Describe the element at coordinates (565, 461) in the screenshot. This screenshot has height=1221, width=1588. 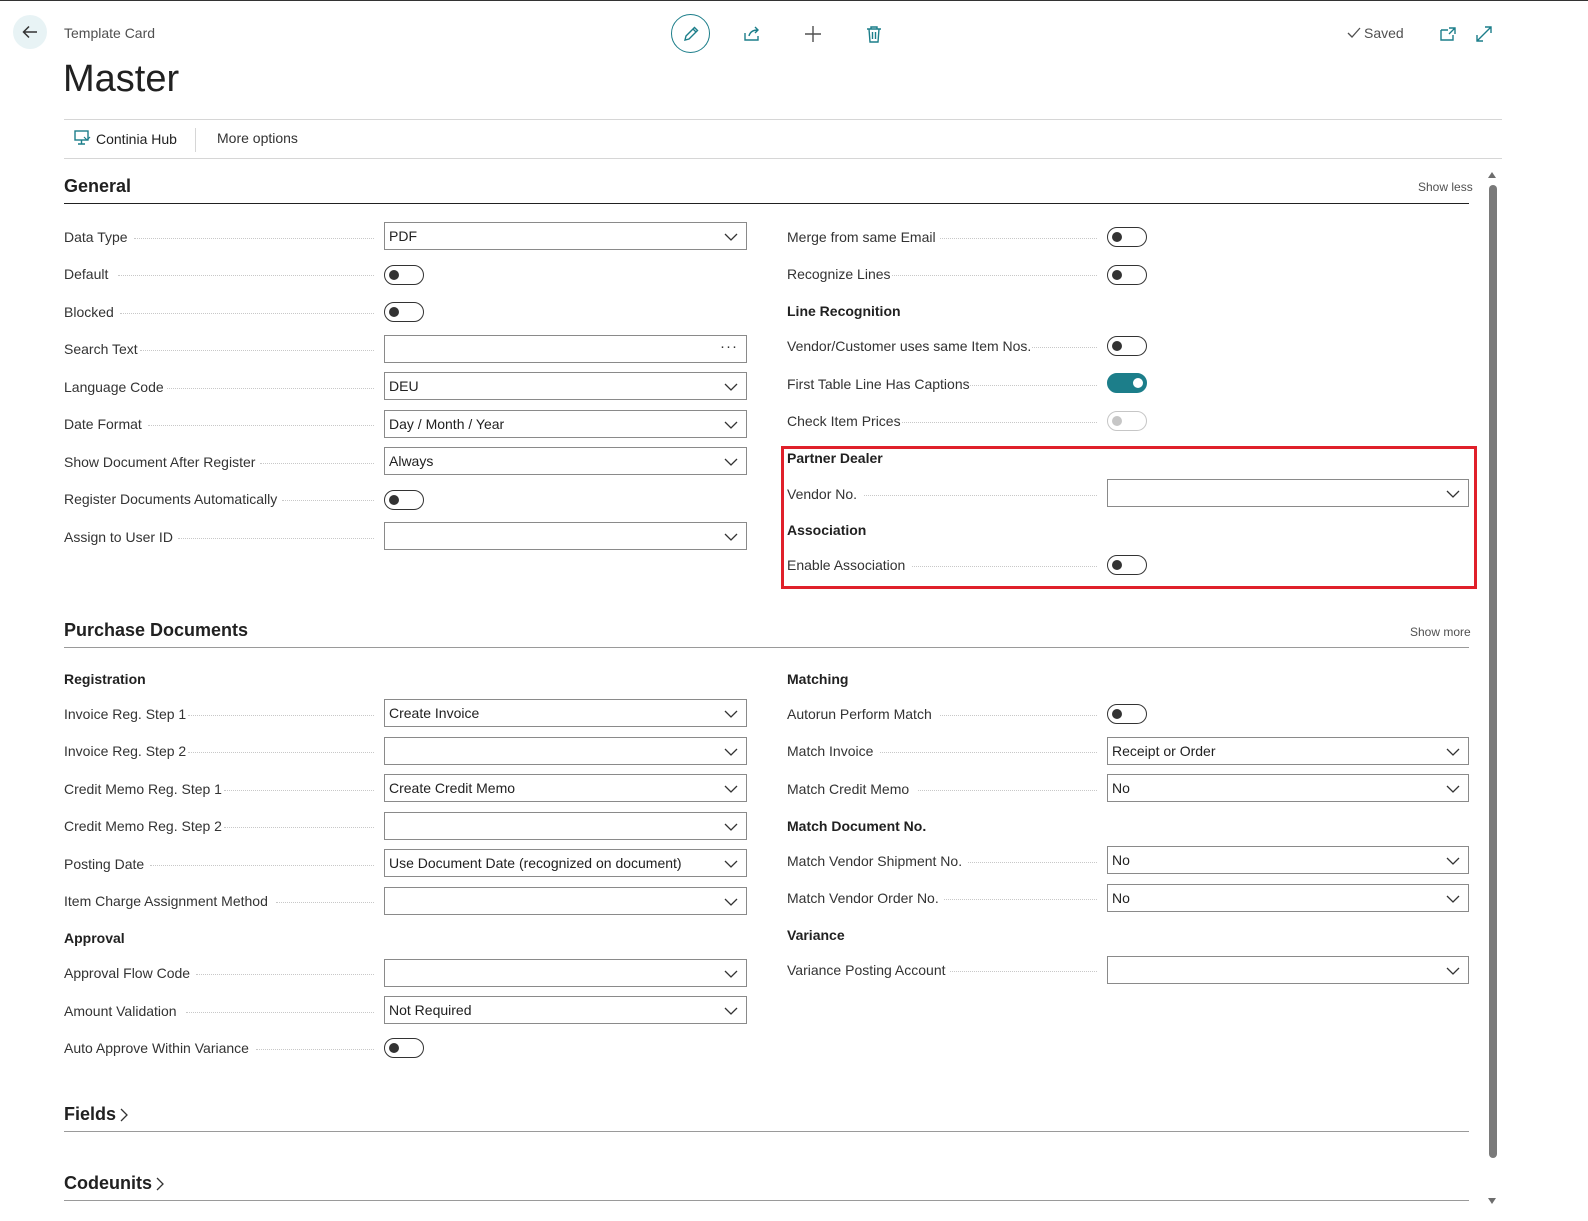
I see `show-document-after-register-select: Always` at that location.